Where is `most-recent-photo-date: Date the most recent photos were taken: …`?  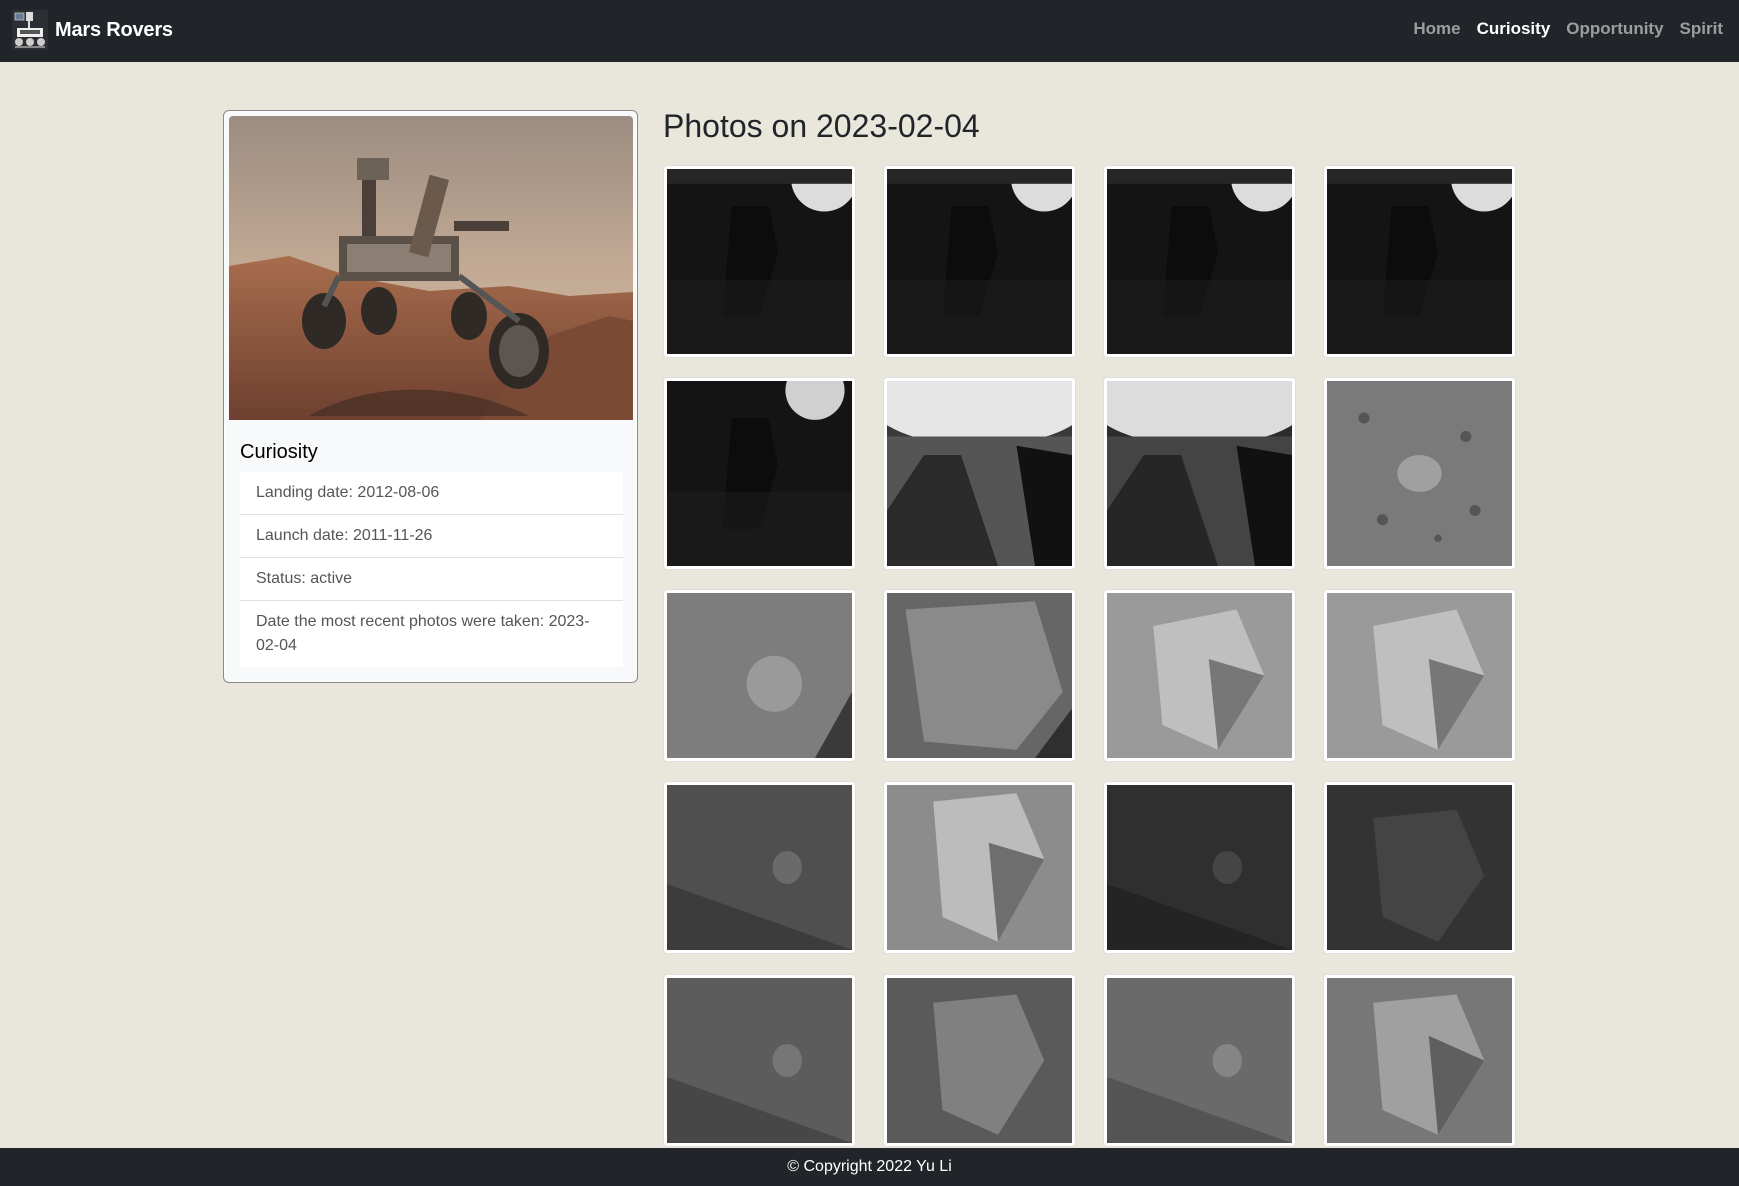 most-recent-photo-date: Date the most recent photos were taken: … is located at coordinates (431, 634).